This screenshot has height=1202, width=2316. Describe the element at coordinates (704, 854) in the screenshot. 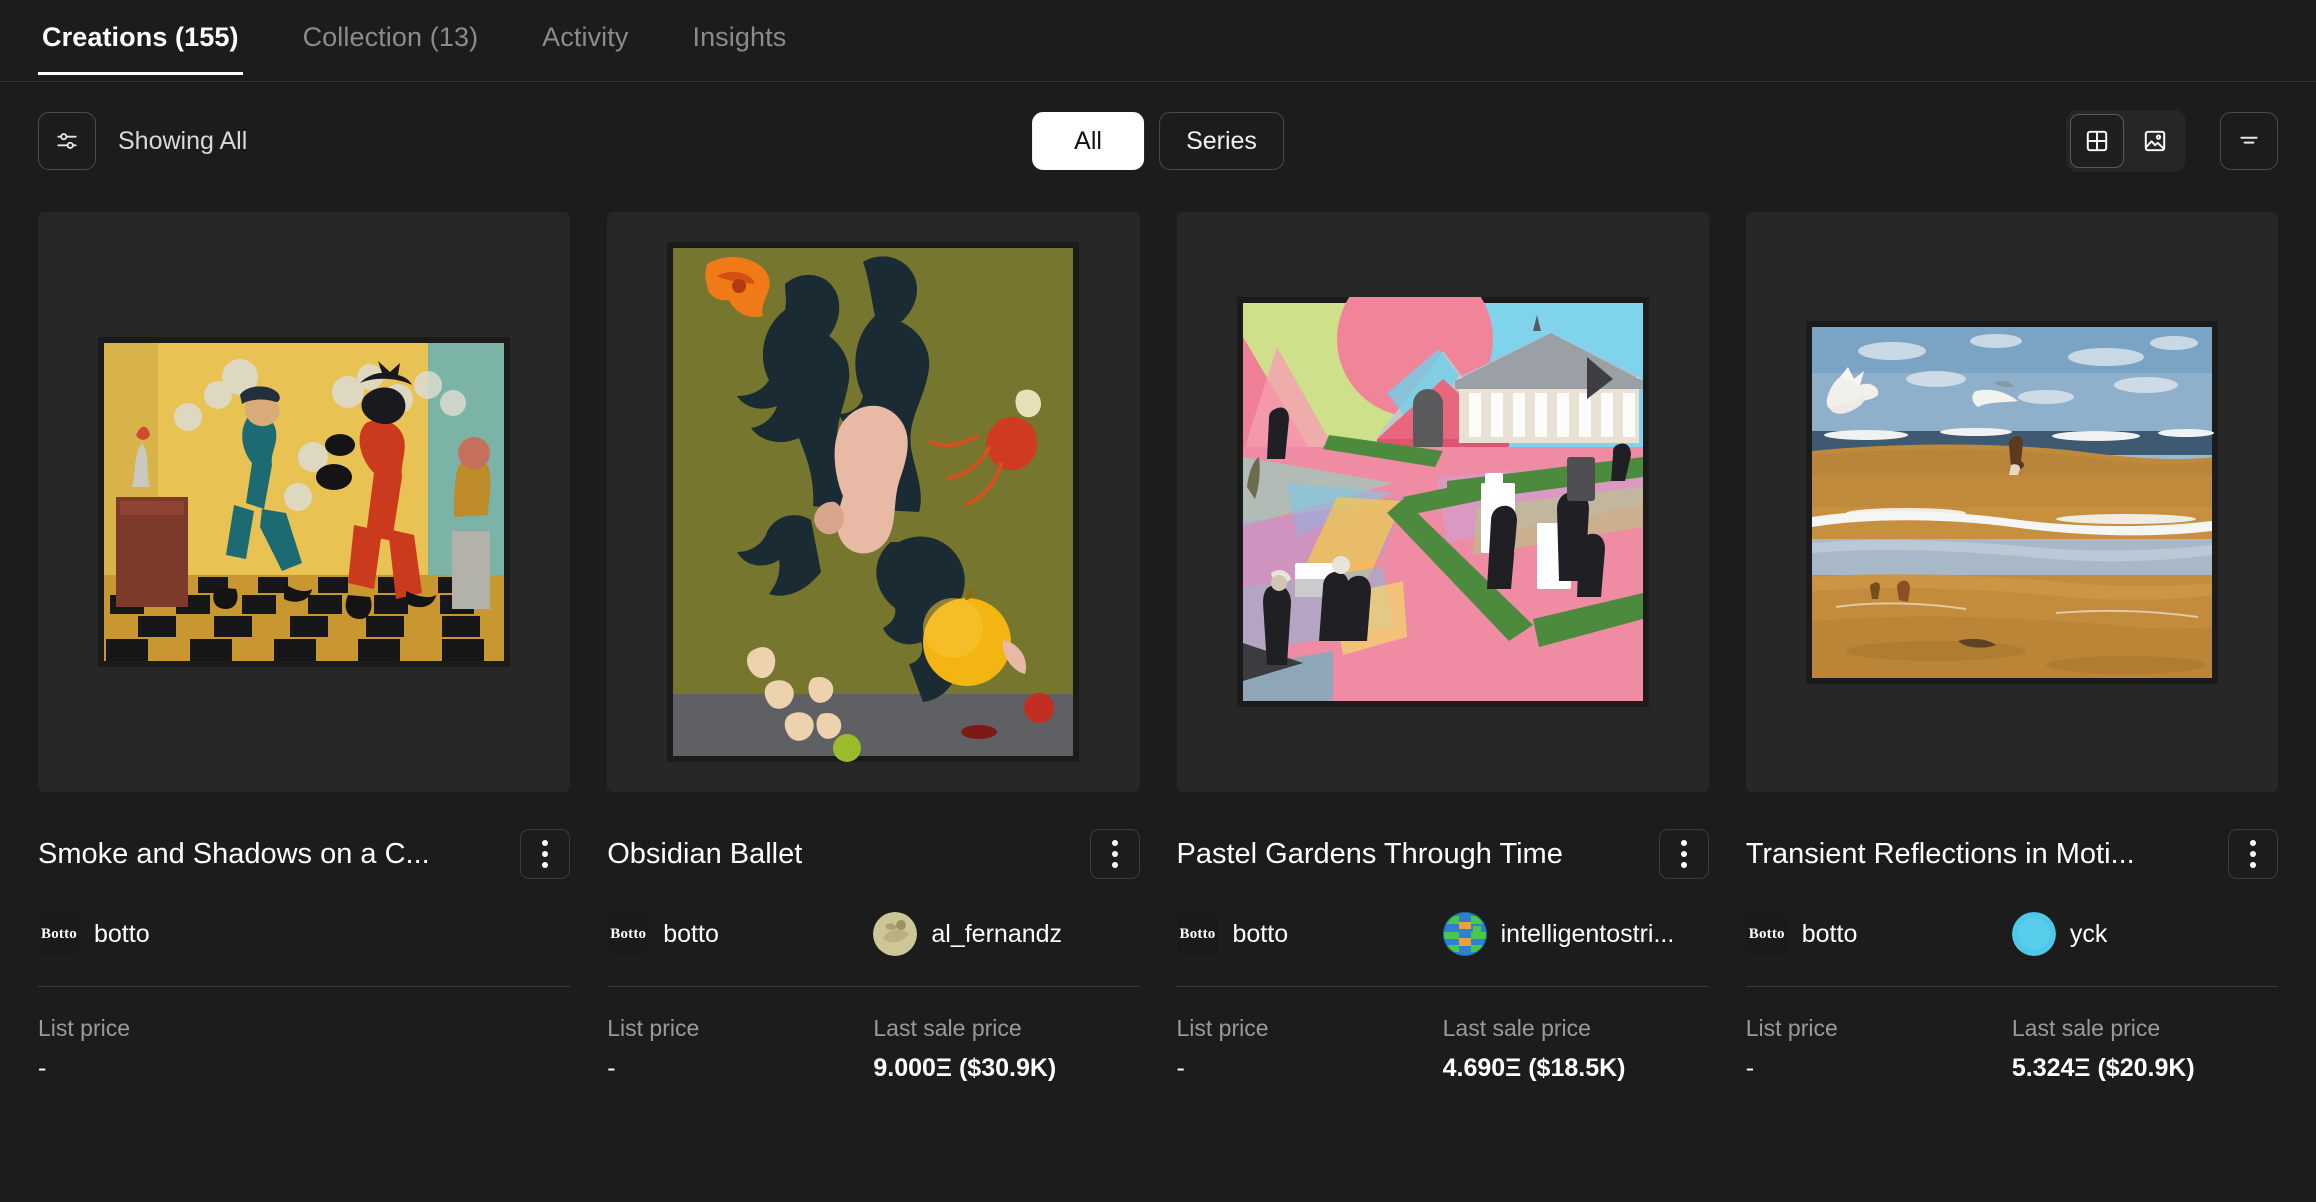

I see `card-title: Obsidian Ballet` at that location.